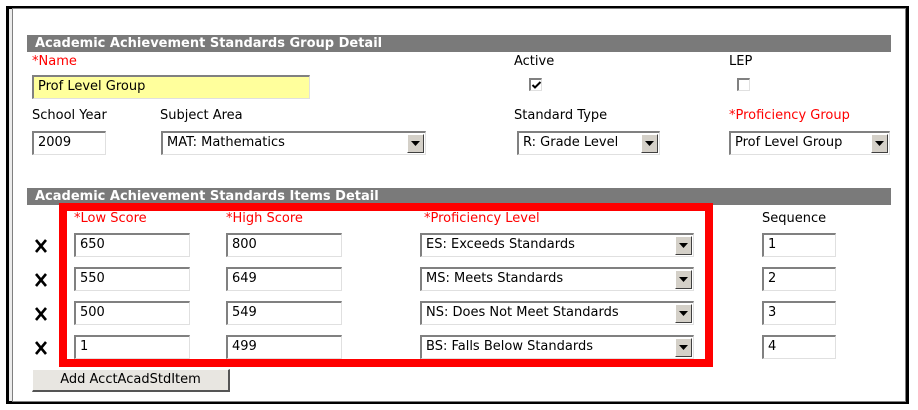 The width and height of the screenshot is (918, 410). What do you see at coordinates (534, 61) in the screenshot?
I see `active-label: Active` at bounding box center [534, 61].